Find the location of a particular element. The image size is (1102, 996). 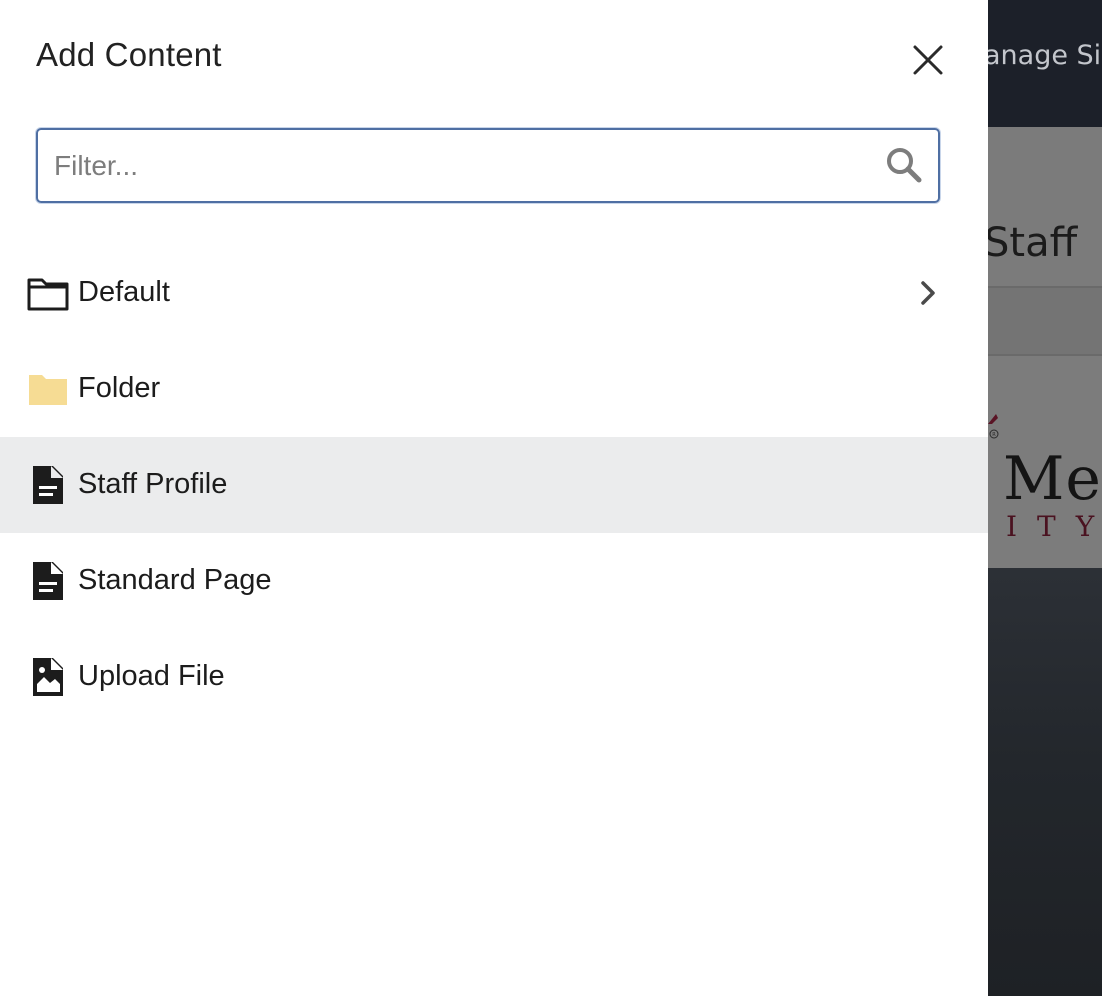

folder-filled-icon is located at coordinates (48, 389).